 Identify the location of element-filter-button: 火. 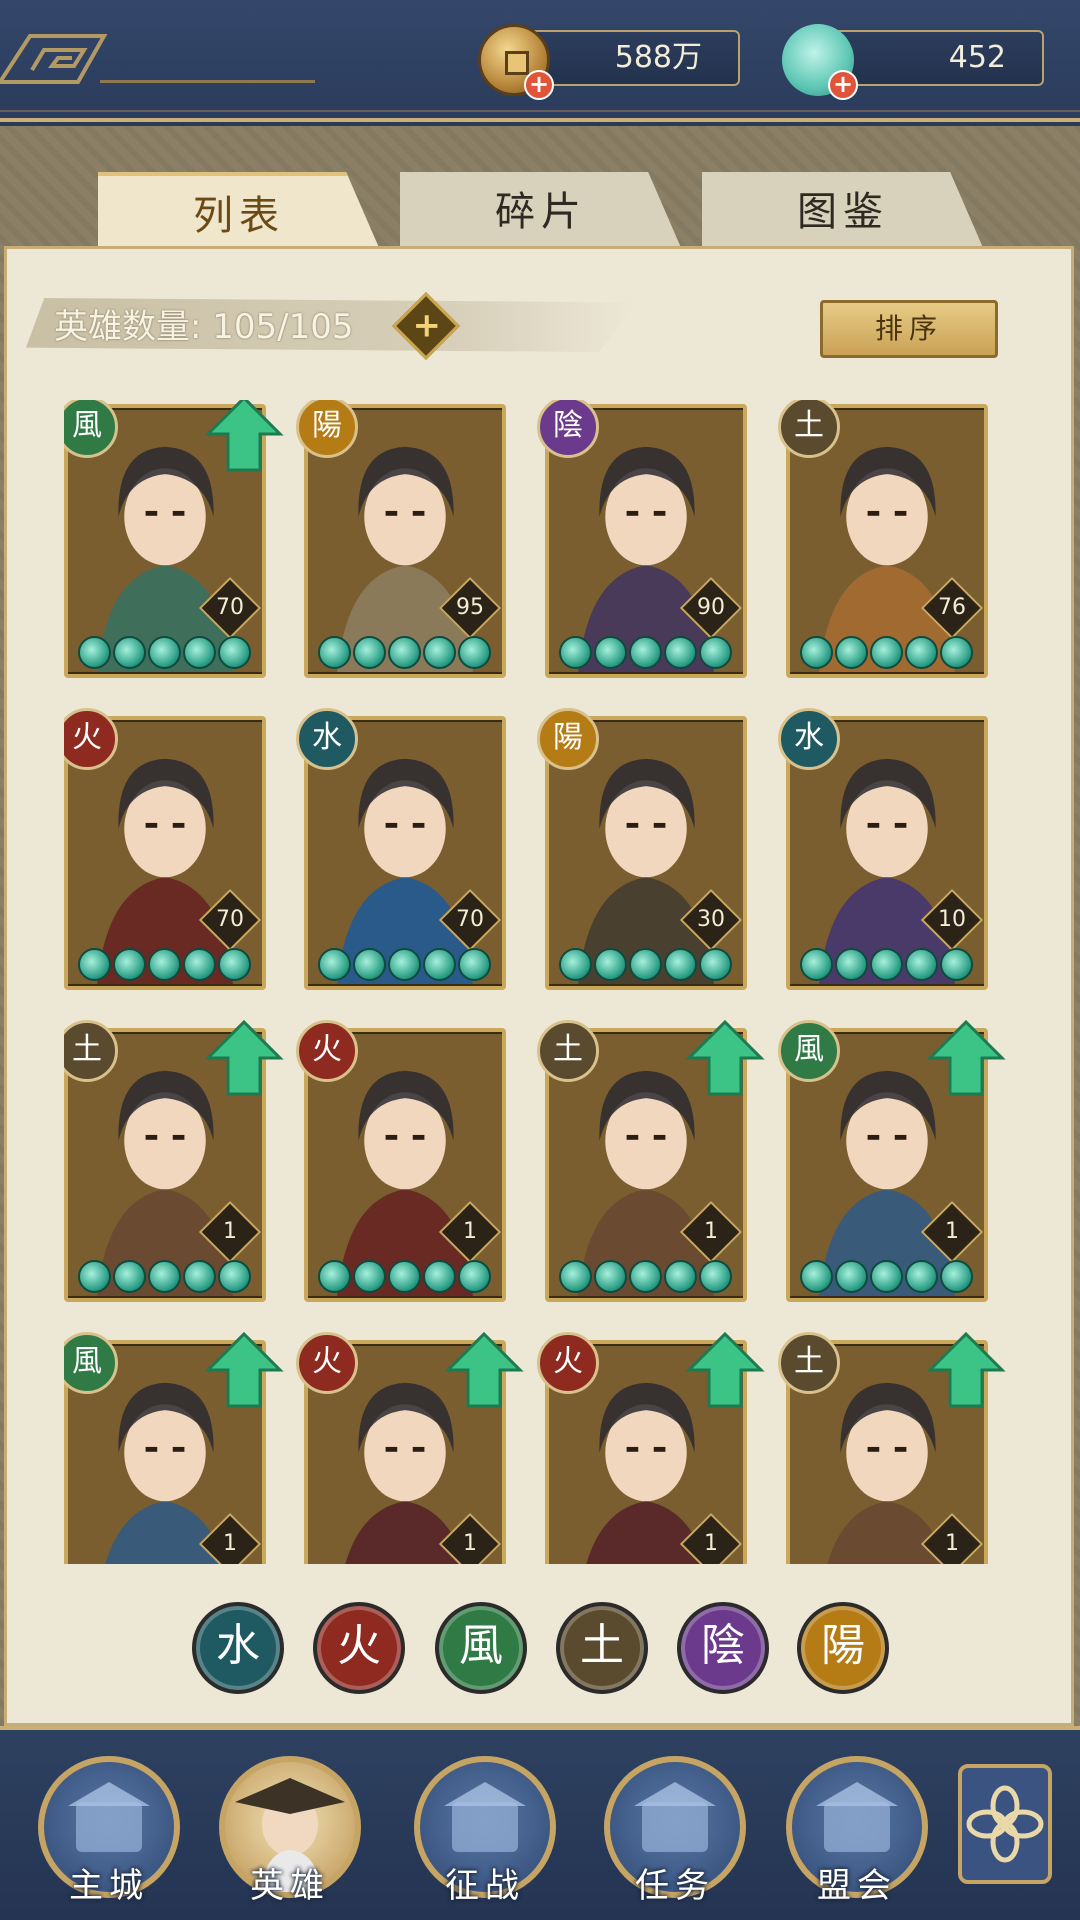
(359, 1648).